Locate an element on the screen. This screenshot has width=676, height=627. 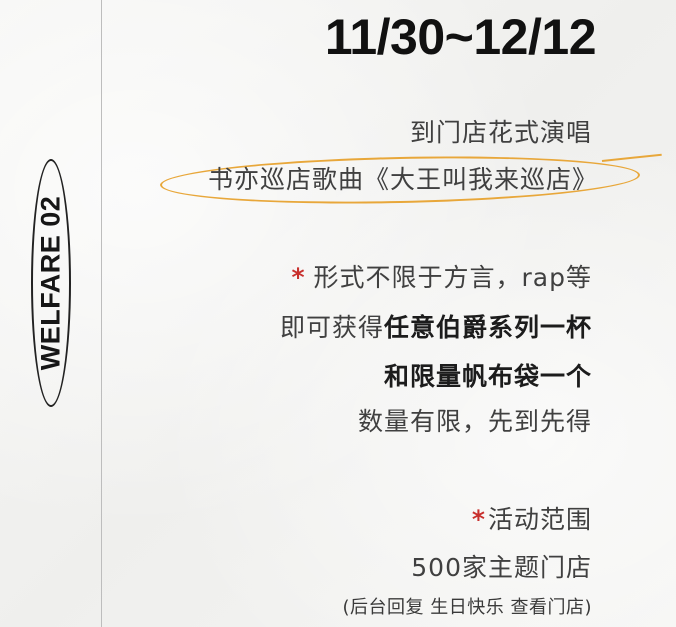
welfare-badge-label: WELFARE 02 is located at coordinates (50, 283).